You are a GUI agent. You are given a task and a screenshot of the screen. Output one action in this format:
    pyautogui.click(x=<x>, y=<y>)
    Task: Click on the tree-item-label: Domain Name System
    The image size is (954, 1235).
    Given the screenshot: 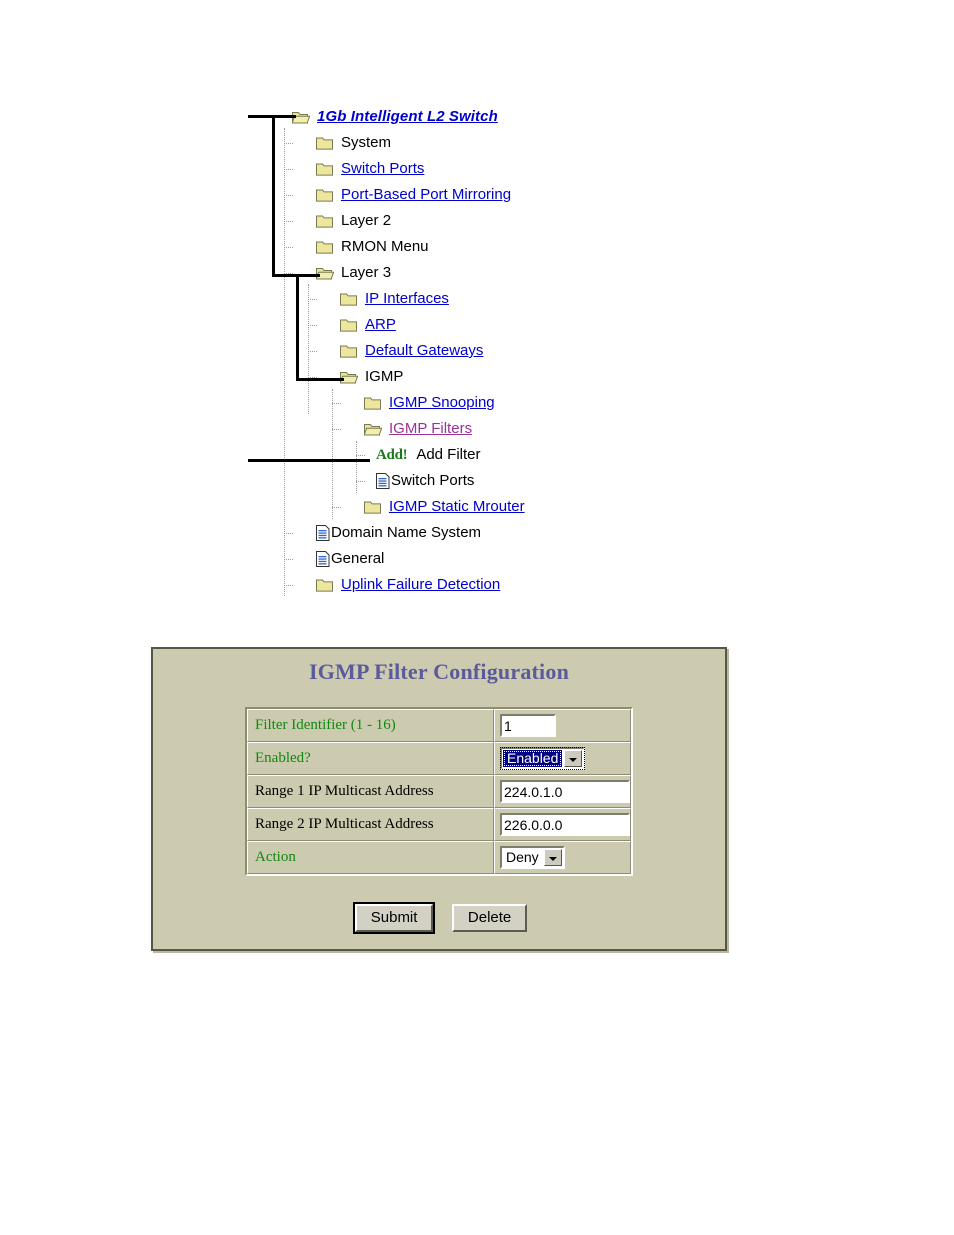 What is the action you would take?
    pyautogui.click(x=406, y=533)
    